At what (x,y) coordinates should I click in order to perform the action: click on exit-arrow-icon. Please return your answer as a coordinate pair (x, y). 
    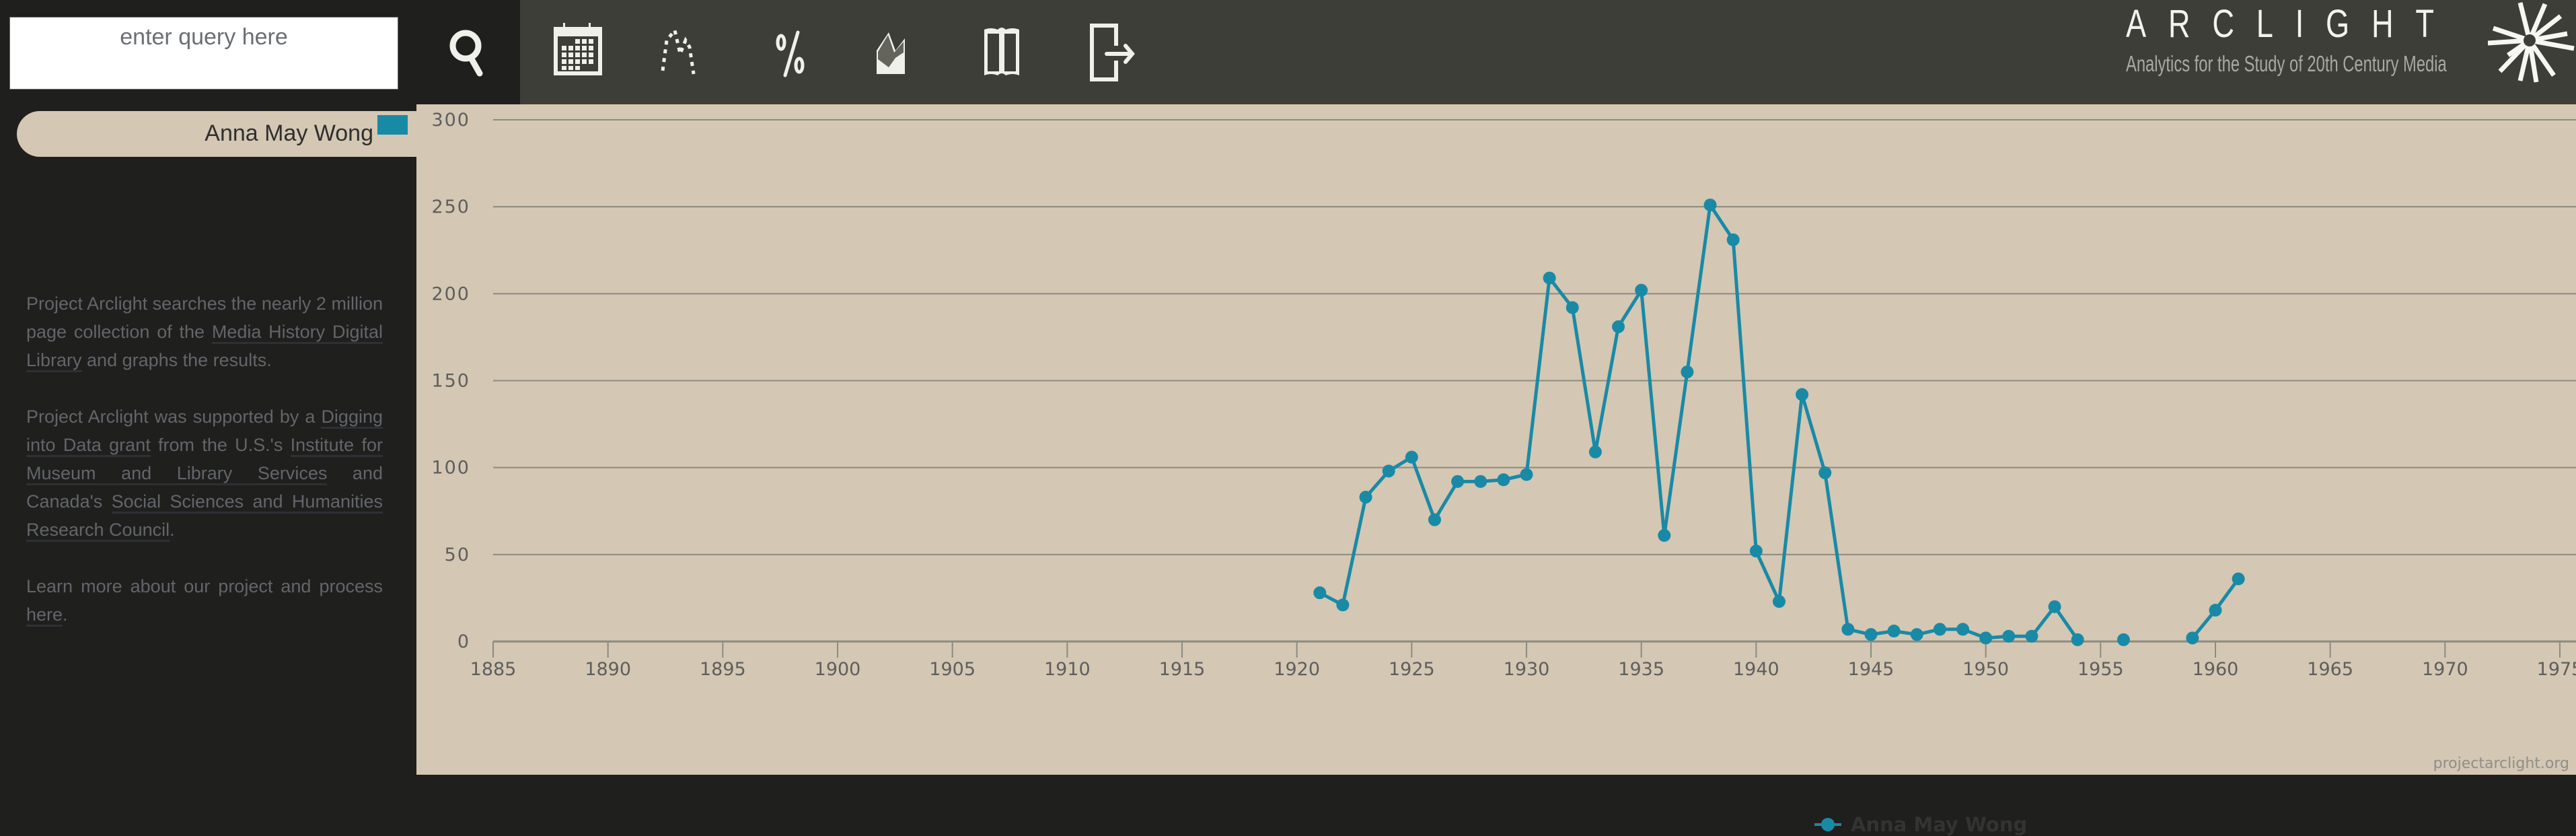
    Looking at the image, I should click on (1112, 53).